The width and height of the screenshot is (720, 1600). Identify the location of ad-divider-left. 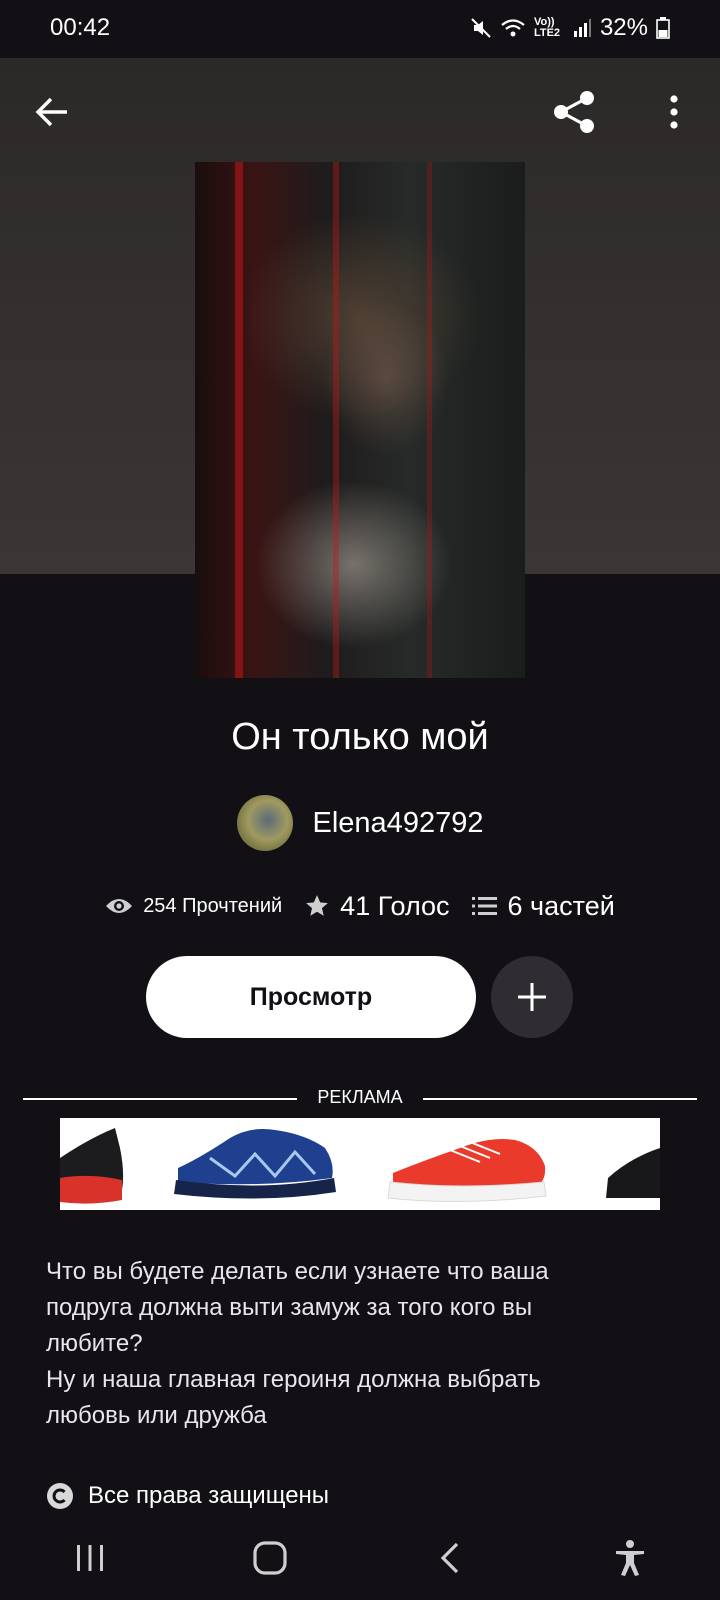
(160, 1099).